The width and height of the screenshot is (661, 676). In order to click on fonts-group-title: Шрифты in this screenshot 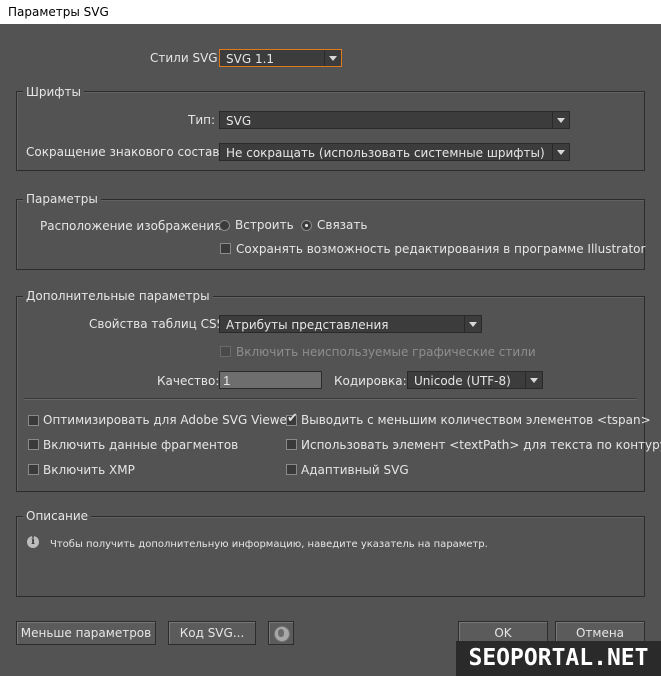, I will do `click(53, 92)`.